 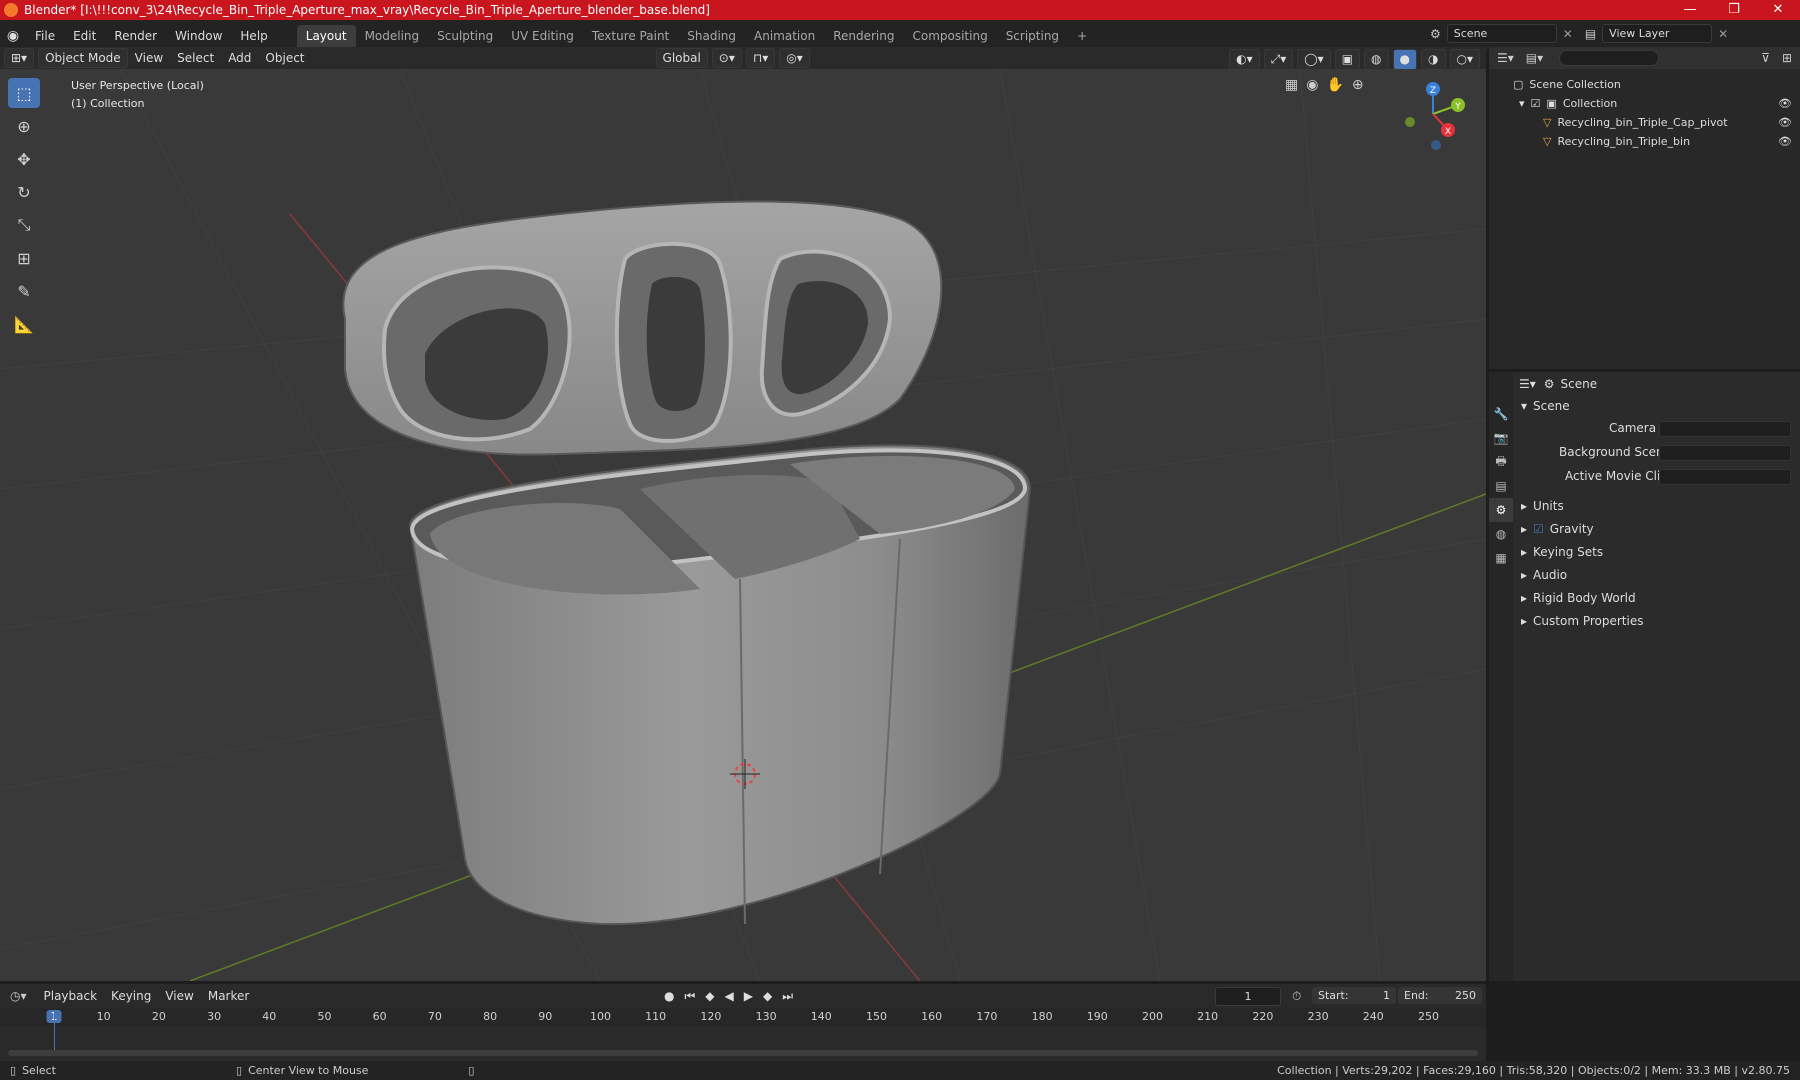 What do you see at coordinates (1501, 438) in the screenshot?
I see `render-tab-icon: 📷` at bounding box center [1501, 438].